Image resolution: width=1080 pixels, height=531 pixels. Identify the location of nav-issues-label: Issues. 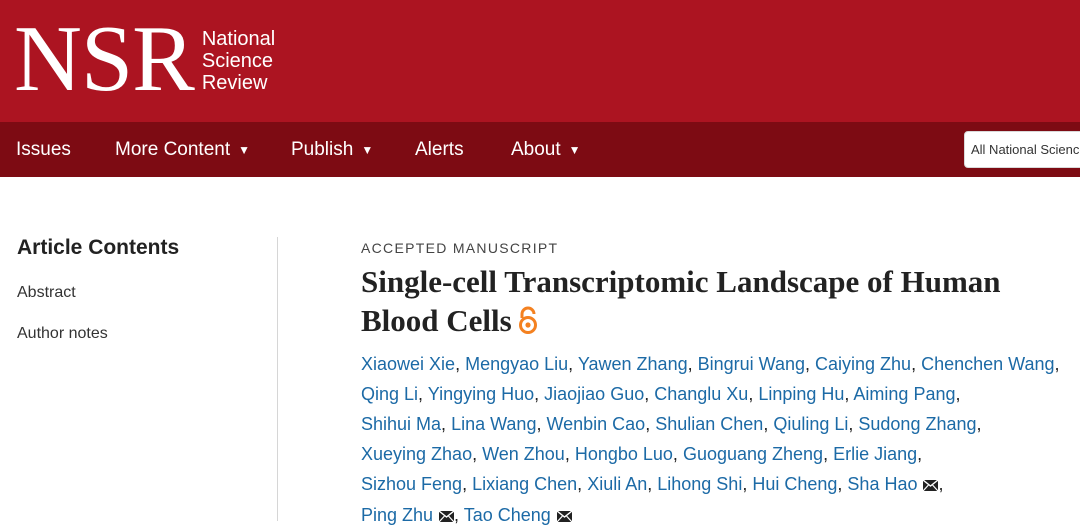
(43, 149).